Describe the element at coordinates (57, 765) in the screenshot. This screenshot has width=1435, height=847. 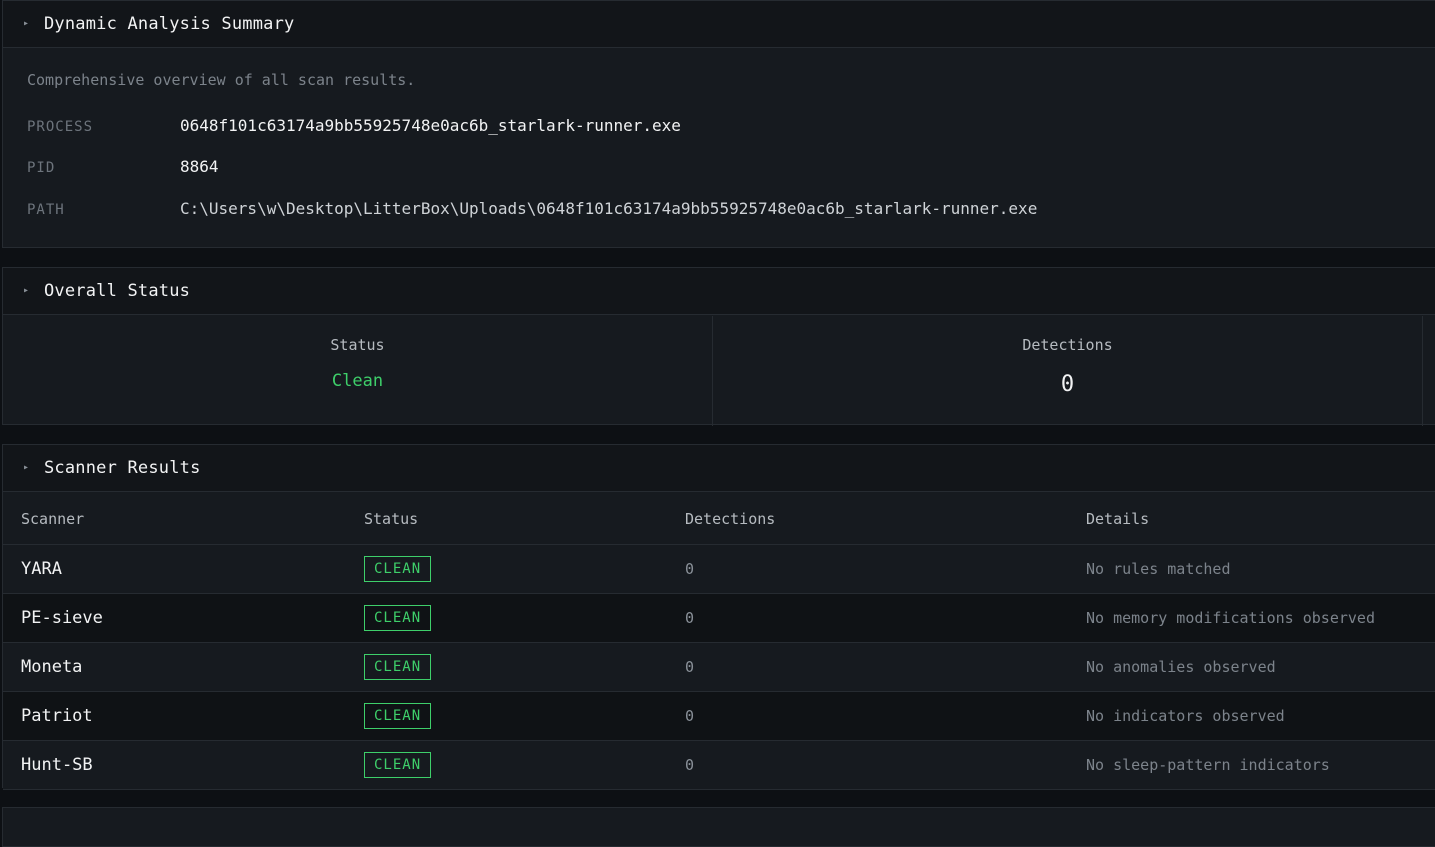
I see `scanner-name: Hunt-SB` at that location.